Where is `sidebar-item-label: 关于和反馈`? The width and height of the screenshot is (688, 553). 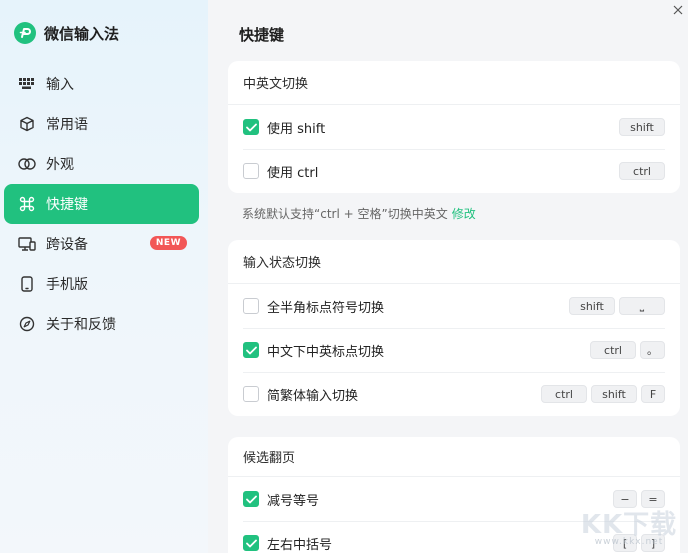
sidebar-item-label: 关于和反馈 is located at coordinates (81, 325).